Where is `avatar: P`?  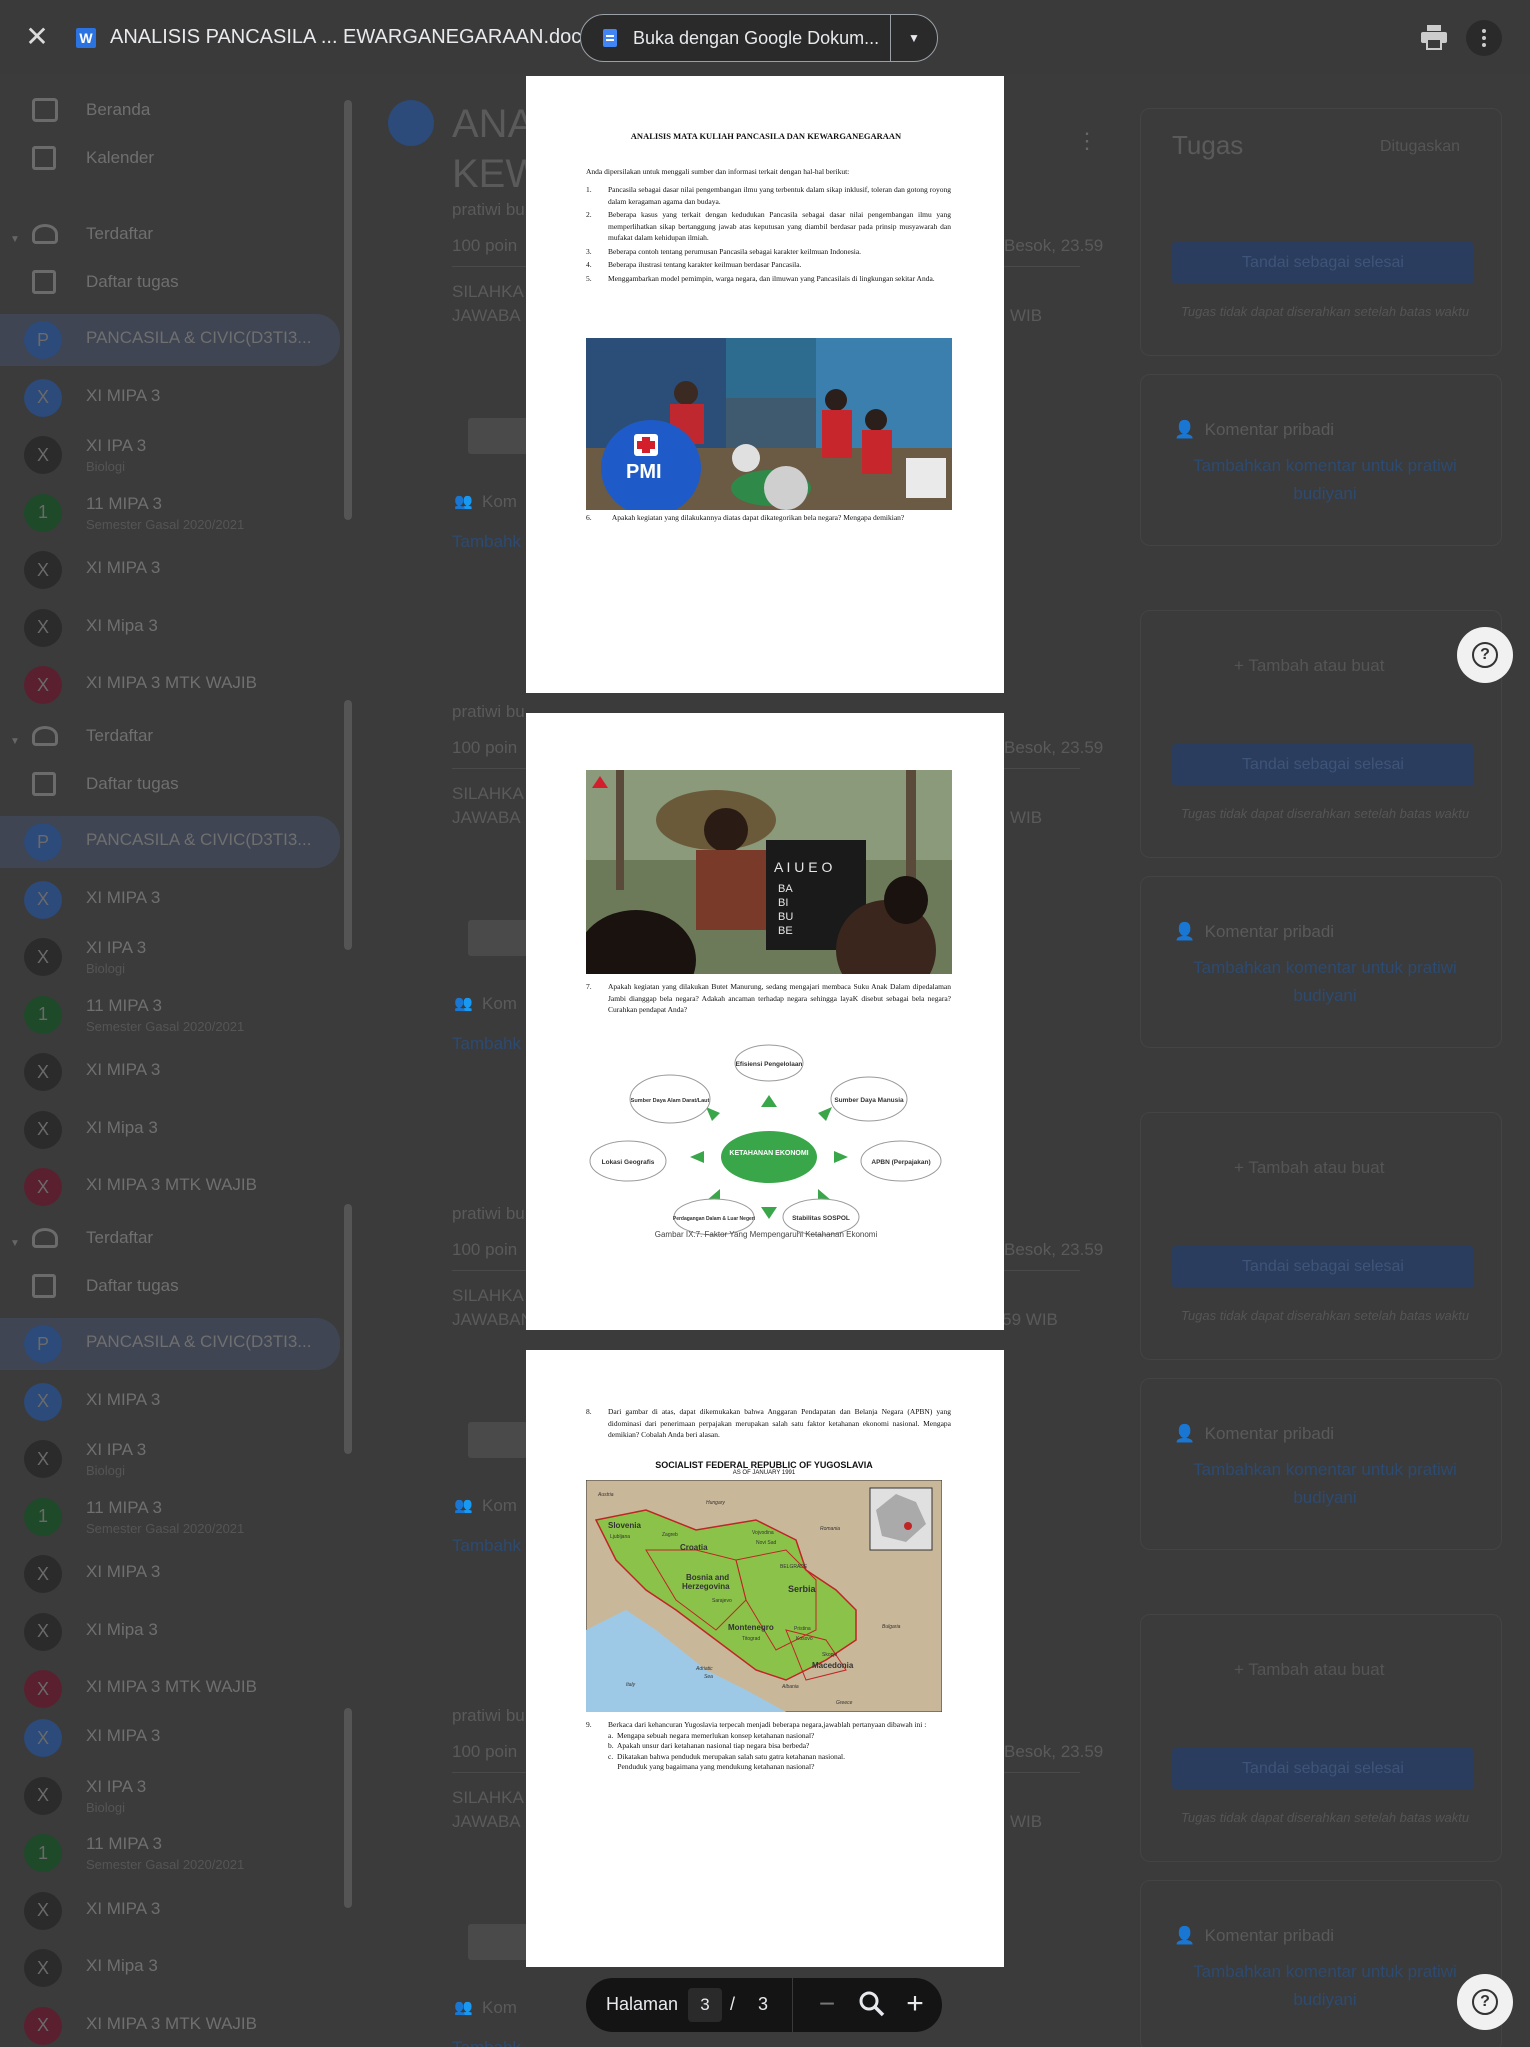
avatar: P is located at coordinates (43, 842).